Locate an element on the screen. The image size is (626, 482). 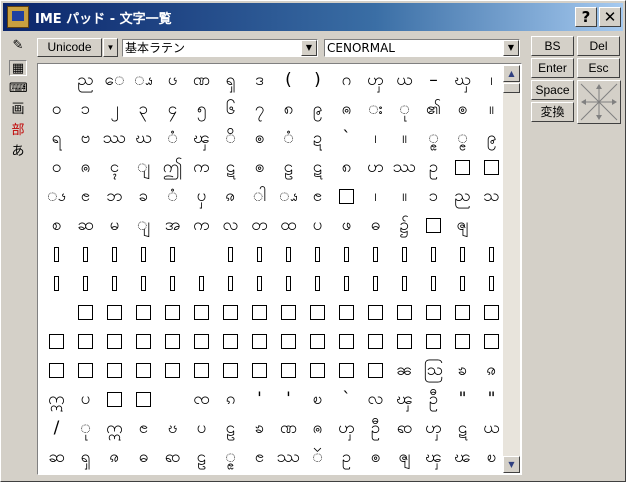
arrow-keys-pad is located at coordinates (599, 102).